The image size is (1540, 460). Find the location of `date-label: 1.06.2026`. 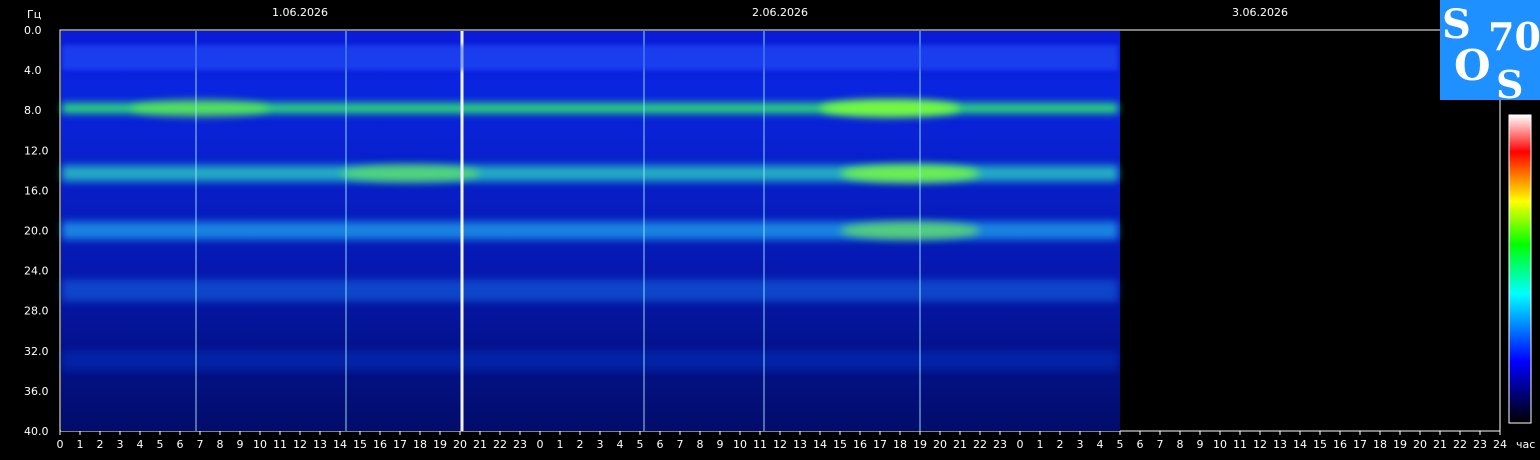

date-label: 1.06.2026 is located at coordinates (300, 12).